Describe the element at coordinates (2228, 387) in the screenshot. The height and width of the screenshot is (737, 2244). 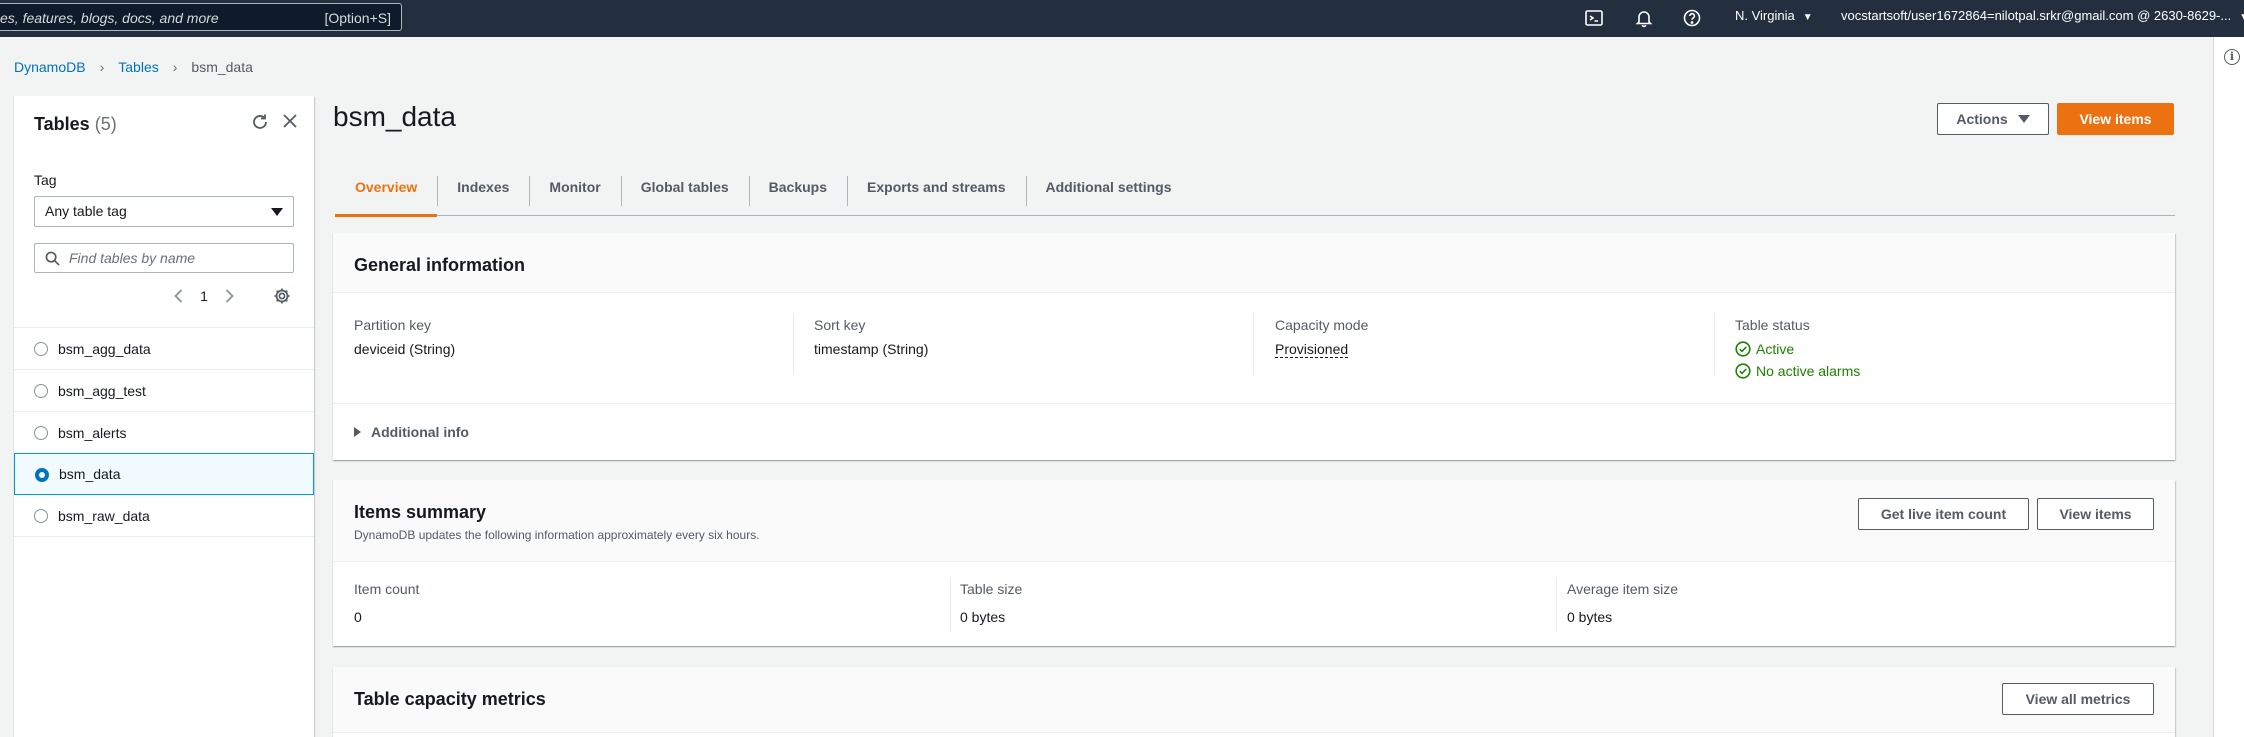
I see `right-tools-rail: i` at that location.